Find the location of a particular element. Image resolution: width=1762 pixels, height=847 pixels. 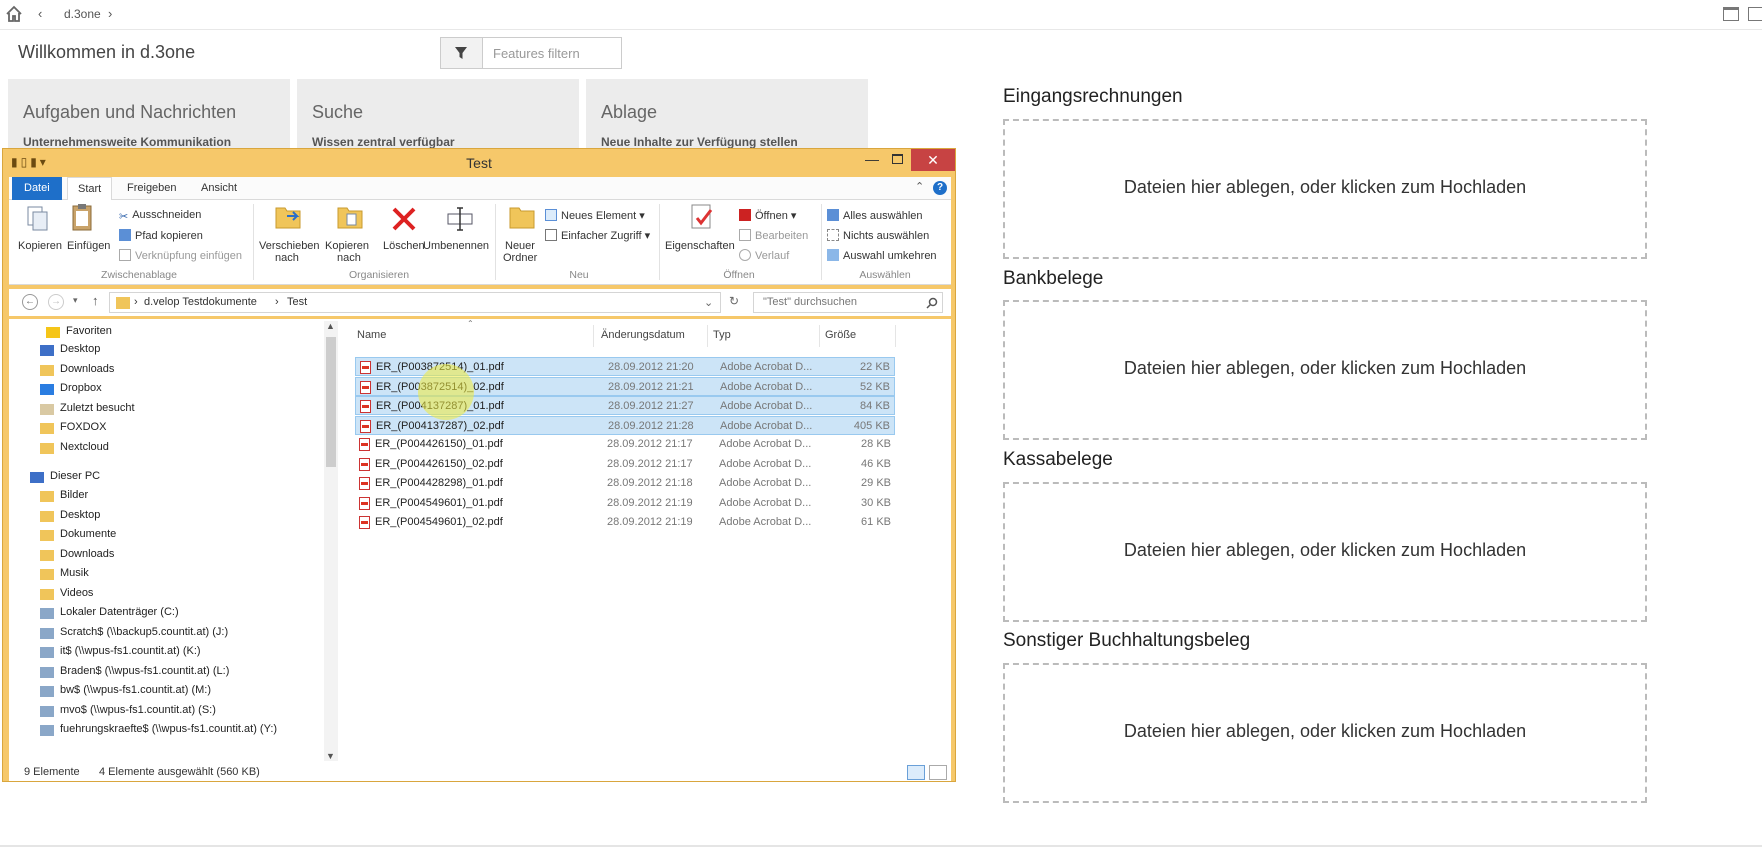

tree-item-pc-7: Scratch$ (\\backup5.countit.at) (J:) is located at coordinates (144, 632).